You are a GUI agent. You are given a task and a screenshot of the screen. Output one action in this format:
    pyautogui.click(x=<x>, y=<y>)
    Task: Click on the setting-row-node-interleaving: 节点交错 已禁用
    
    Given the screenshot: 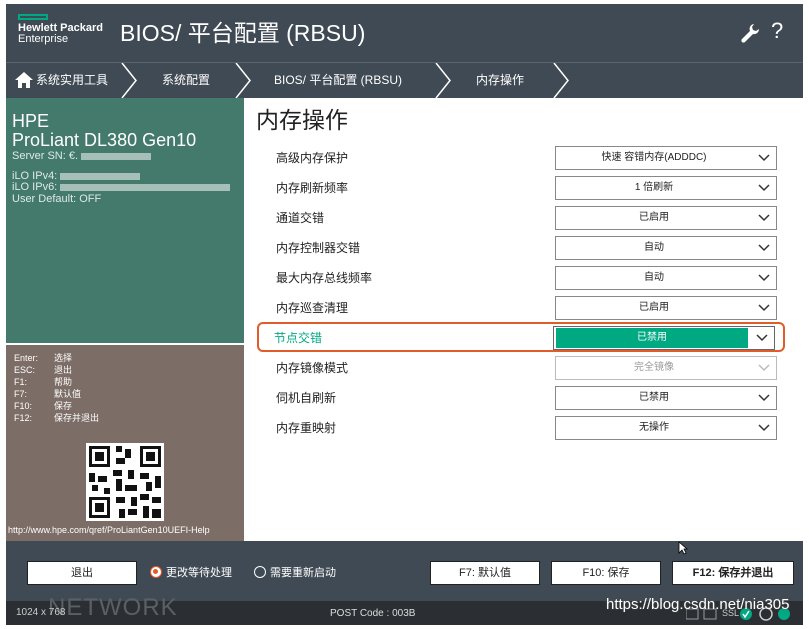 What is the action you would take?
    pyautogui.click(x=521, y=337)
    